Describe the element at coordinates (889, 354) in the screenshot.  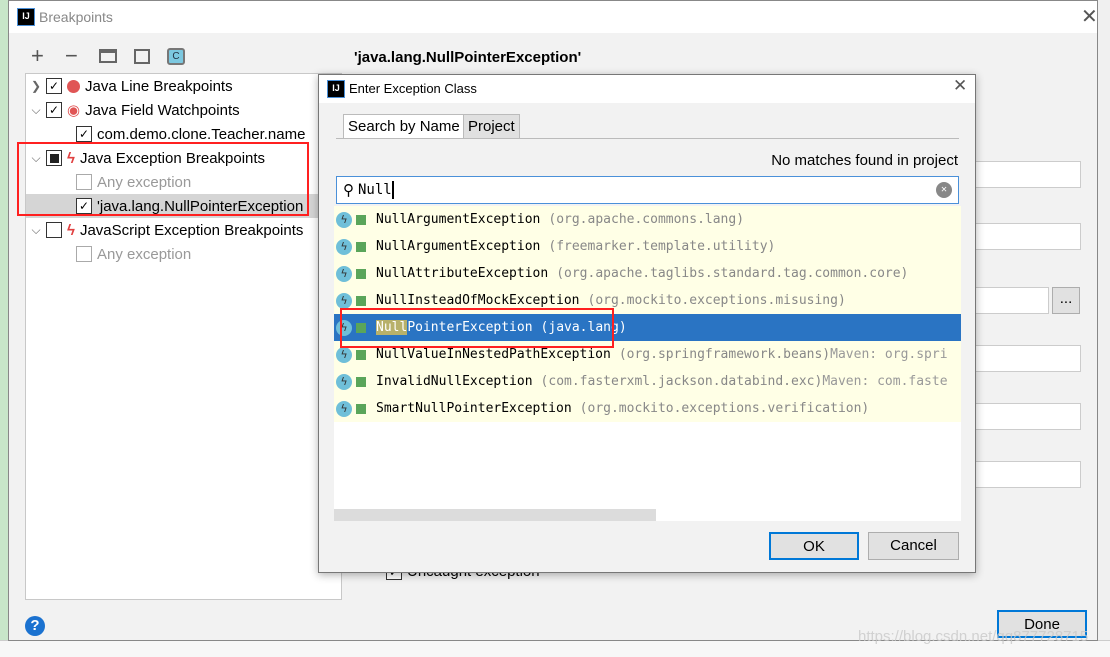
I see `result-library: Maven: org.spri` at that location.